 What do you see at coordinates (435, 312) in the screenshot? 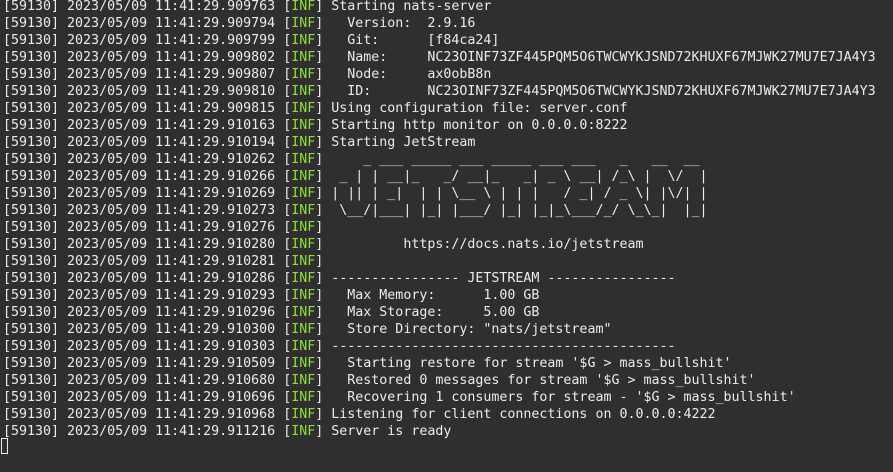
I see `log-message: Max Storage: 5.00 GB` at bounding box center [435, 312].